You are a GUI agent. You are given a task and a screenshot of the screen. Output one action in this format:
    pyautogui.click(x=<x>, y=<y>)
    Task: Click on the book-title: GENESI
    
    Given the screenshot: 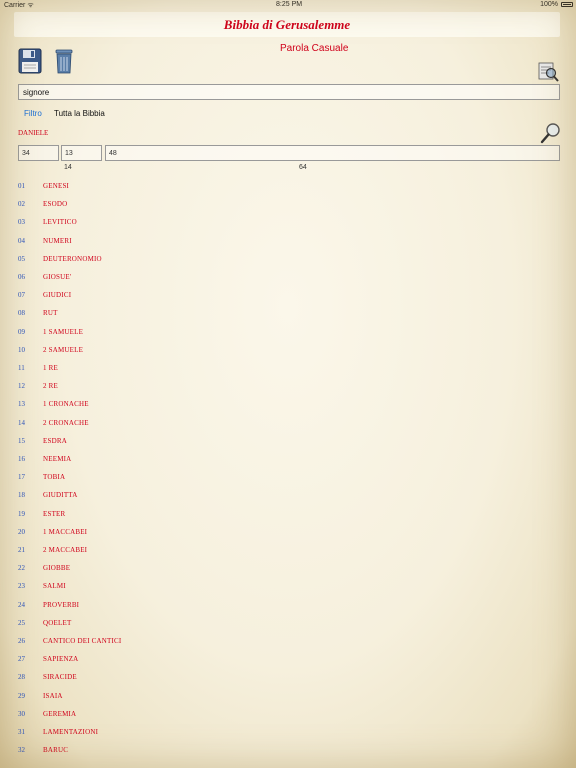 What is the action you would take?
    pyautogui.click(x=56, y=186)
    